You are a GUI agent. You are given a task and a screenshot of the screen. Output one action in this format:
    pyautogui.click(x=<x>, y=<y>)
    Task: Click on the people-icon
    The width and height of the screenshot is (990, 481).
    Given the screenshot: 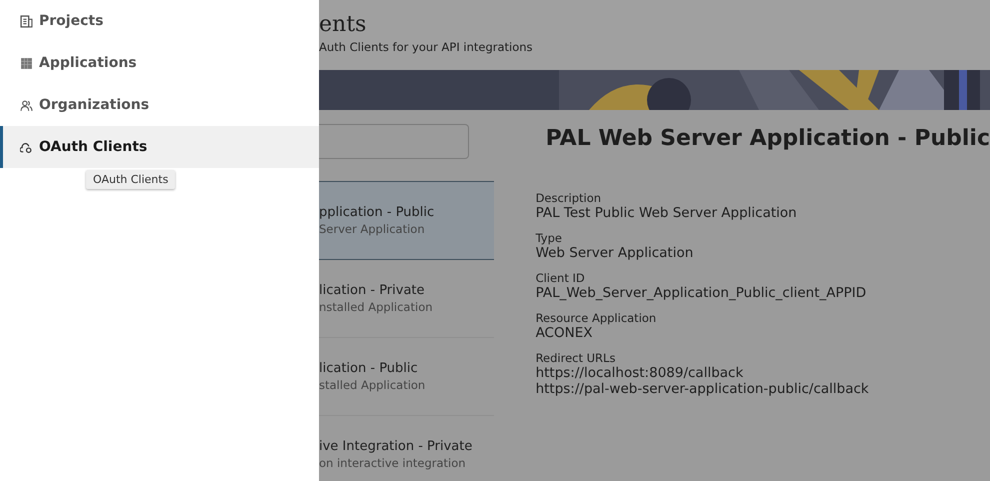 What is the action you would take?
    pyautogui.click(x=26, y=105)
    